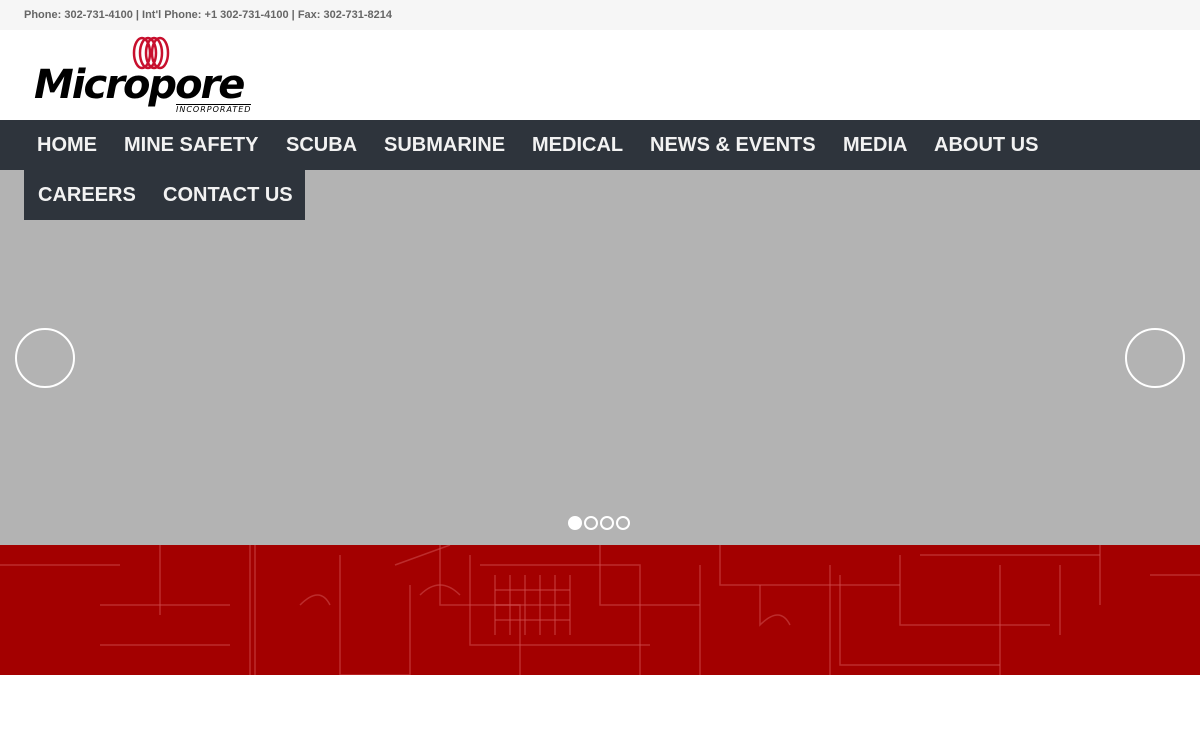 This screenshot has width=1200, height=750. I want to click on slider-next-button, so click(1155, 358).